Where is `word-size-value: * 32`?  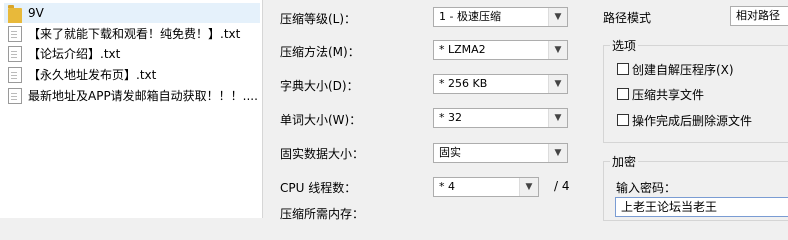
word-size-value: * 32 is located at coordinates (450, 117).